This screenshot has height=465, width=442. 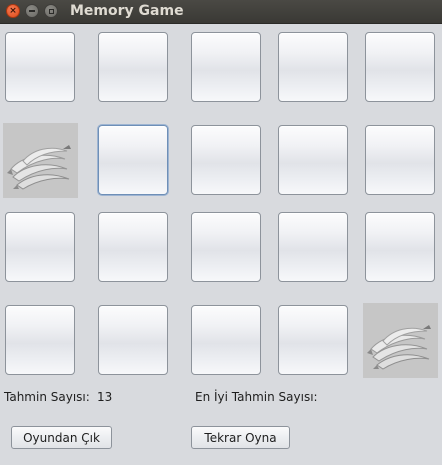 What do you see at coordinates (47, 397) in the screenshot?
I see `guess-count-label: Tahmin Sayısı:` at bounding box center [47, 397].